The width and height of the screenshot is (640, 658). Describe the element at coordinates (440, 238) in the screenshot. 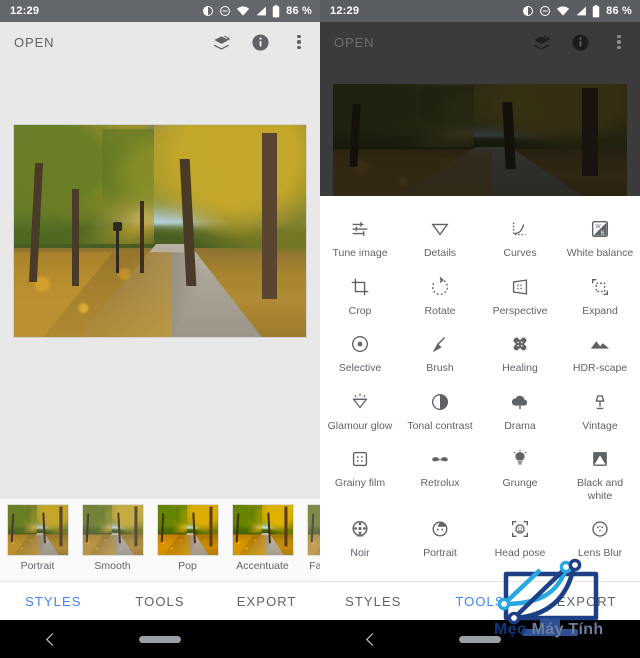

I see `tool-details: Details` at that location.